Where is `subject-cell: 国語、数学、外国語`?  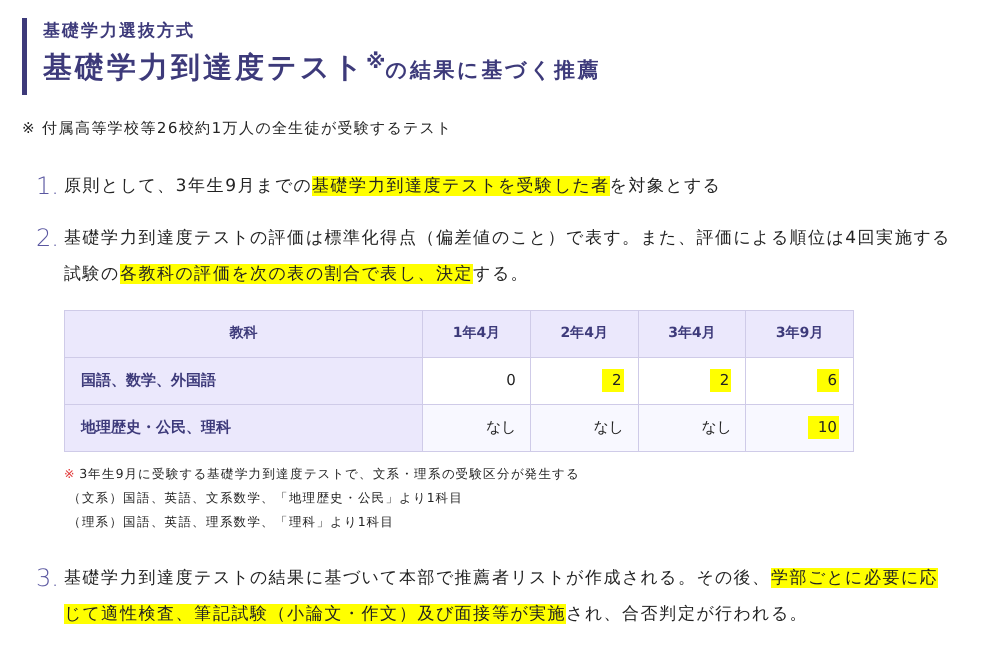
subject-cell: 国語、数学、外国語 is located at coordinates (243, 381).